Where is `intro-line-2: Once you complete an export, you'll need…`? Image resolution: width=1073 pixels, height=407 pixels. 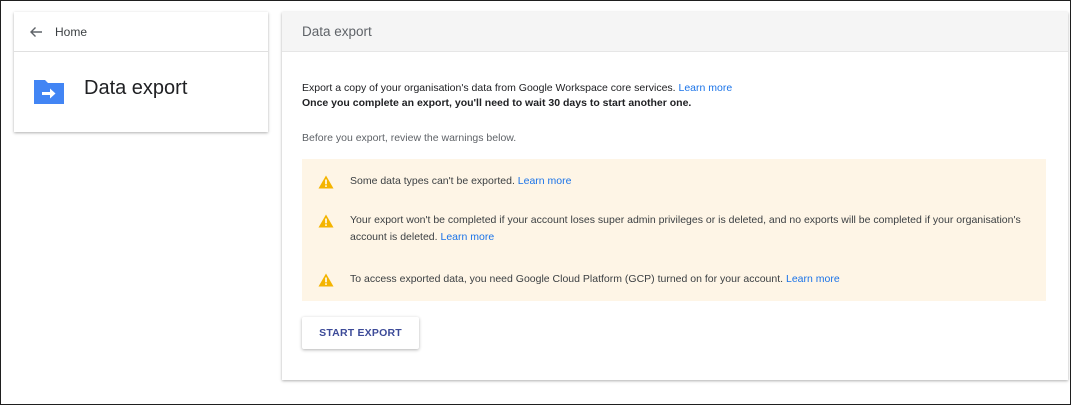
intro-line-2: Once you complete an export, you'll need… is located at coordinates (497, 103).